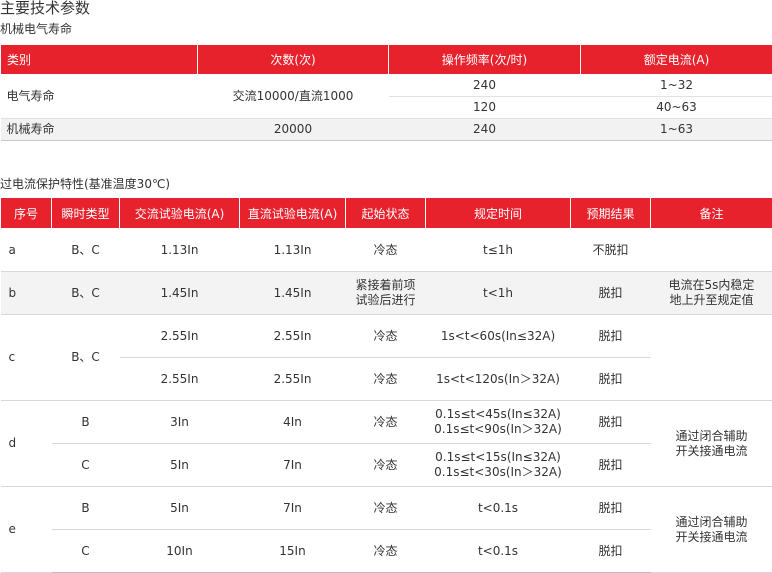 The height and width of the screenshot is (573, 772). Describe the element at coordinates (498, 414) in the screenshot. I see `cell-line: 0.1s≤t<45s(In≤32A)` at that location.